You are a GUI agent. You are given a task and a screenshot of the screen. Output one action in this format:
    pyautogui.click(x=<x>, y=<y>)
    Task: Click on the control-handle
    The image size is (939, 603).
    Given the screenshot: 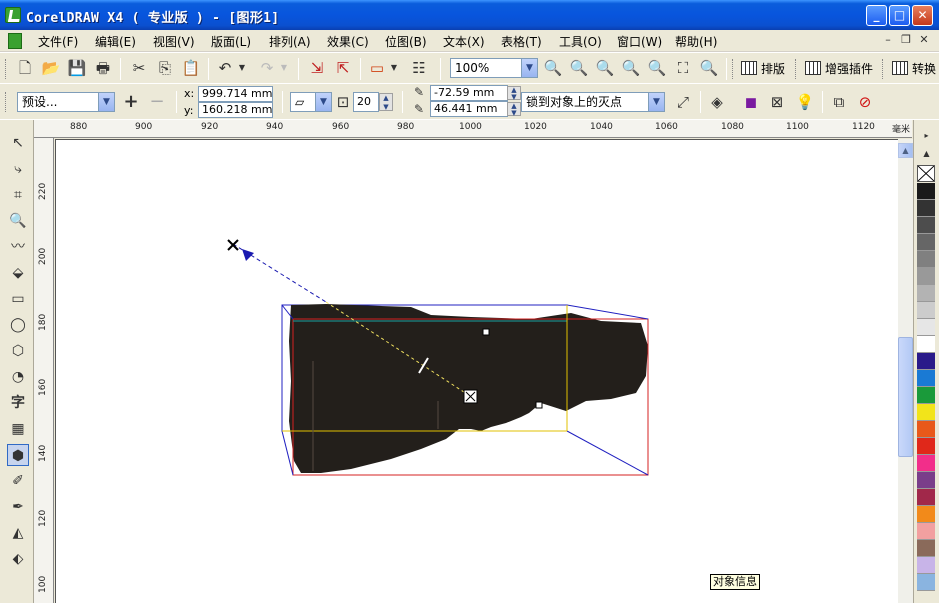 What is the action you would take?
    pyautogui.click(x=486, y=332)
    